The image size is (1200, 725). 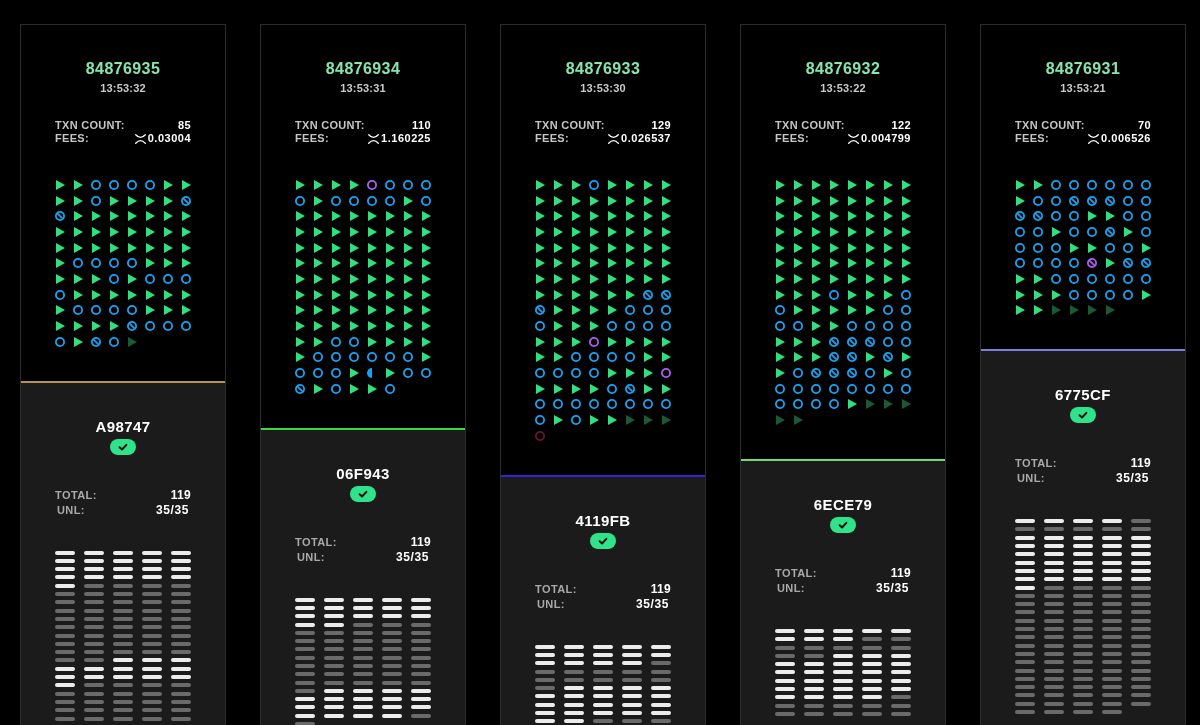 What do you see at coordinates (892, 588) in the screenshot?
I see `unl-value: 35/35` at bounding box center [892, 588].